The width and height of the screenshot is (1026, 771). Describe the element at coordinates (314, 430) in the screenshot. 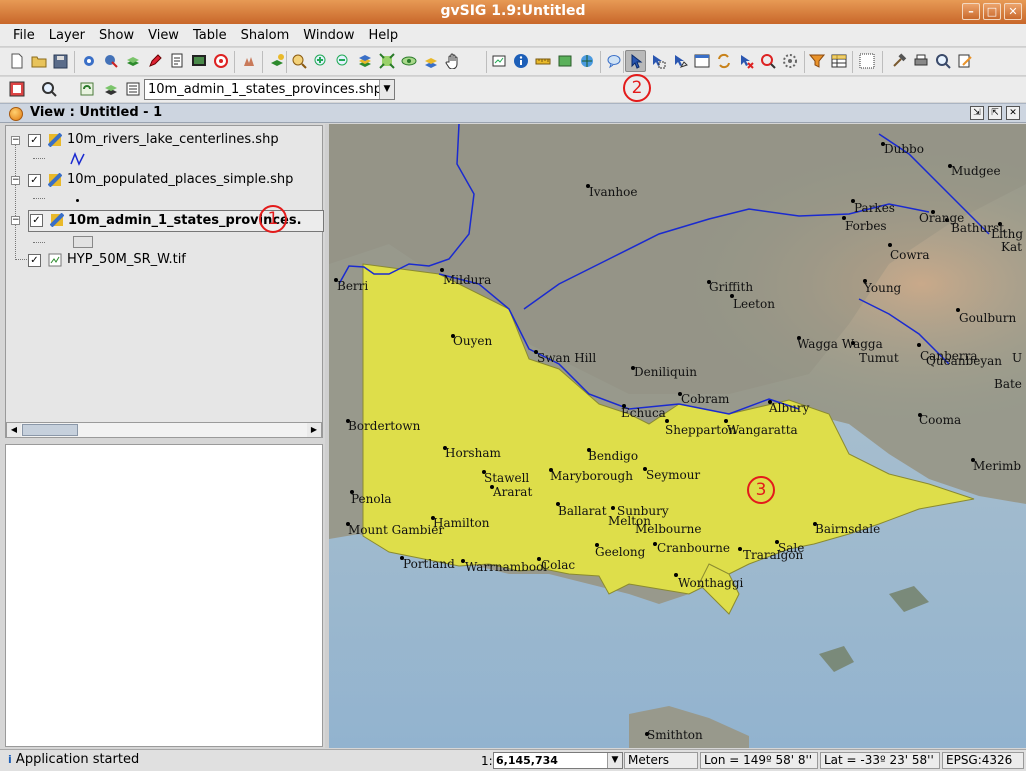

I see `scroll-right-icon: ▶` at that location.